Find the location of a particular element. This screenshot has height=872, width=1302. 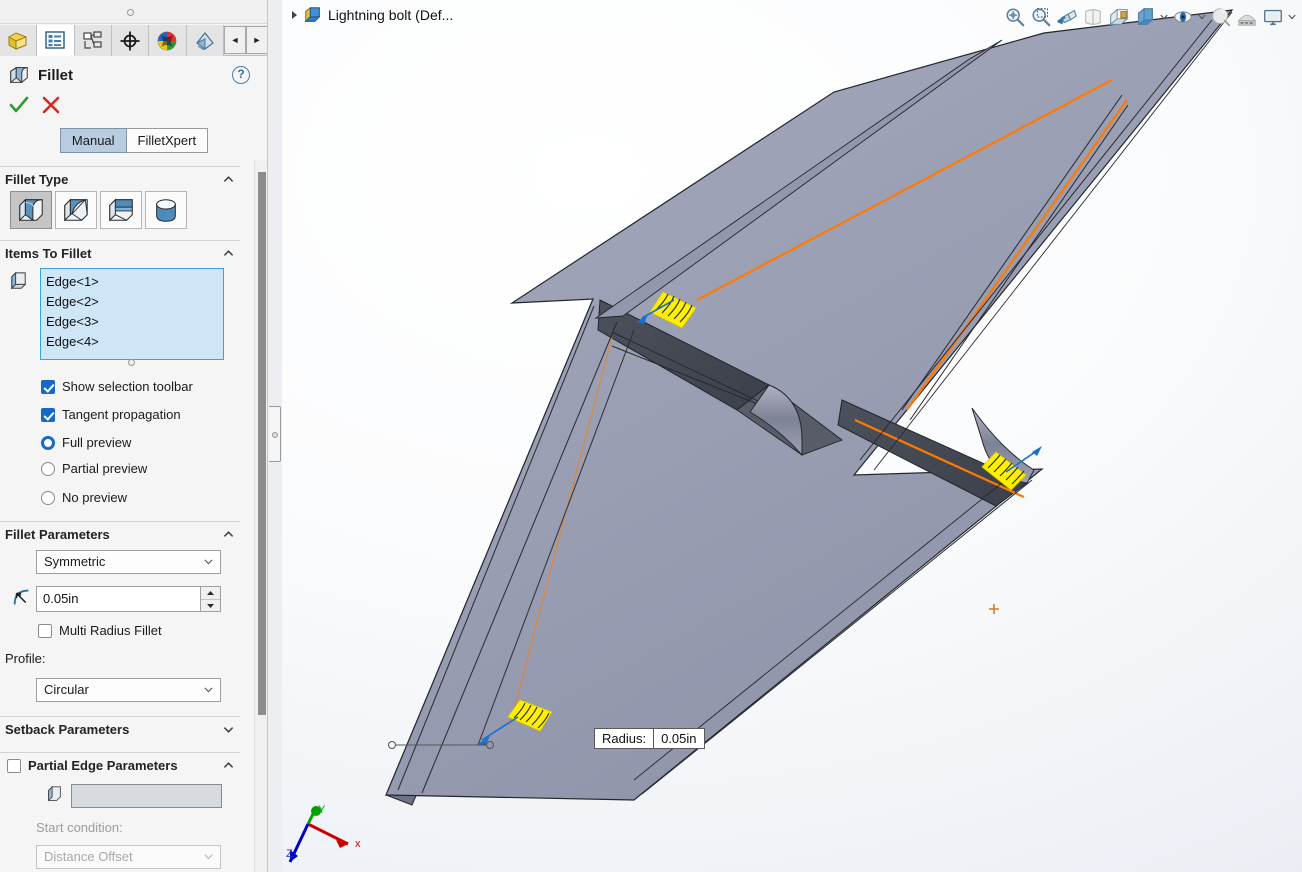

zoom-to-area-icon is located at coordinates (1041, 17).